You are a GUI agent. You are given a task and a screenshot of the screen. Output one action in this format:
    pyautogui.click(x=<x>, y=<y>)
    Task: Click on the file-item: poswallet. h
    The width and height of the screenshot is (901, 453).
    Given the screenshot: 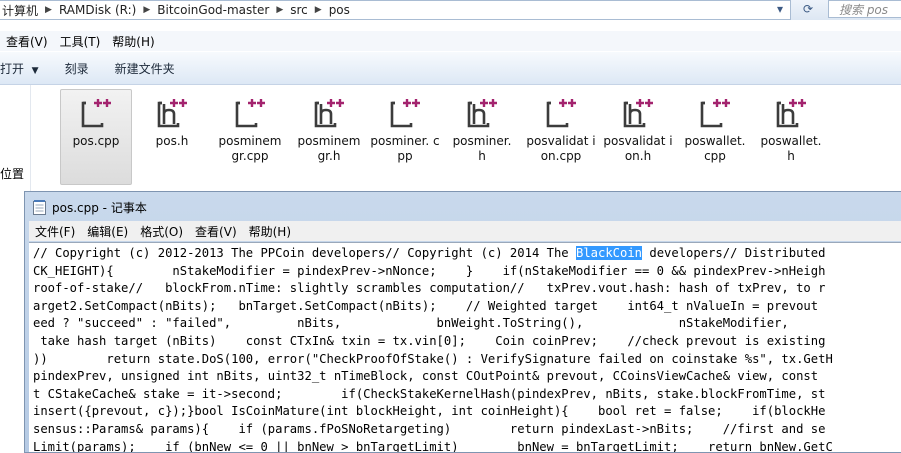 What is the action you would take?
    pyautogui.click(x=791, y=137)
    